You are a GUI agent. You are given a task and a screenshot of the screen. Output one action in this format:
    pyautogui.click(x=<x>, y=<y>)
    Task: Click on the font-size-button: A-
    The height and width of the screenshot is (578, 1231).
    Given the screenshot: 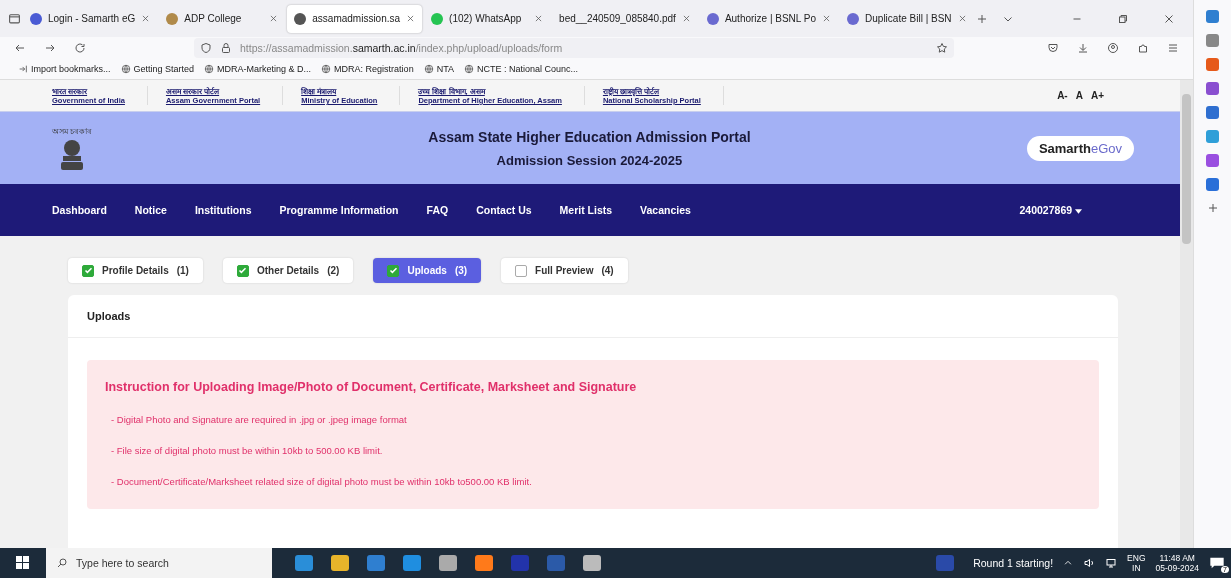 What is the action you would take?
    pyautogui.click(x=1062, y=95)
    